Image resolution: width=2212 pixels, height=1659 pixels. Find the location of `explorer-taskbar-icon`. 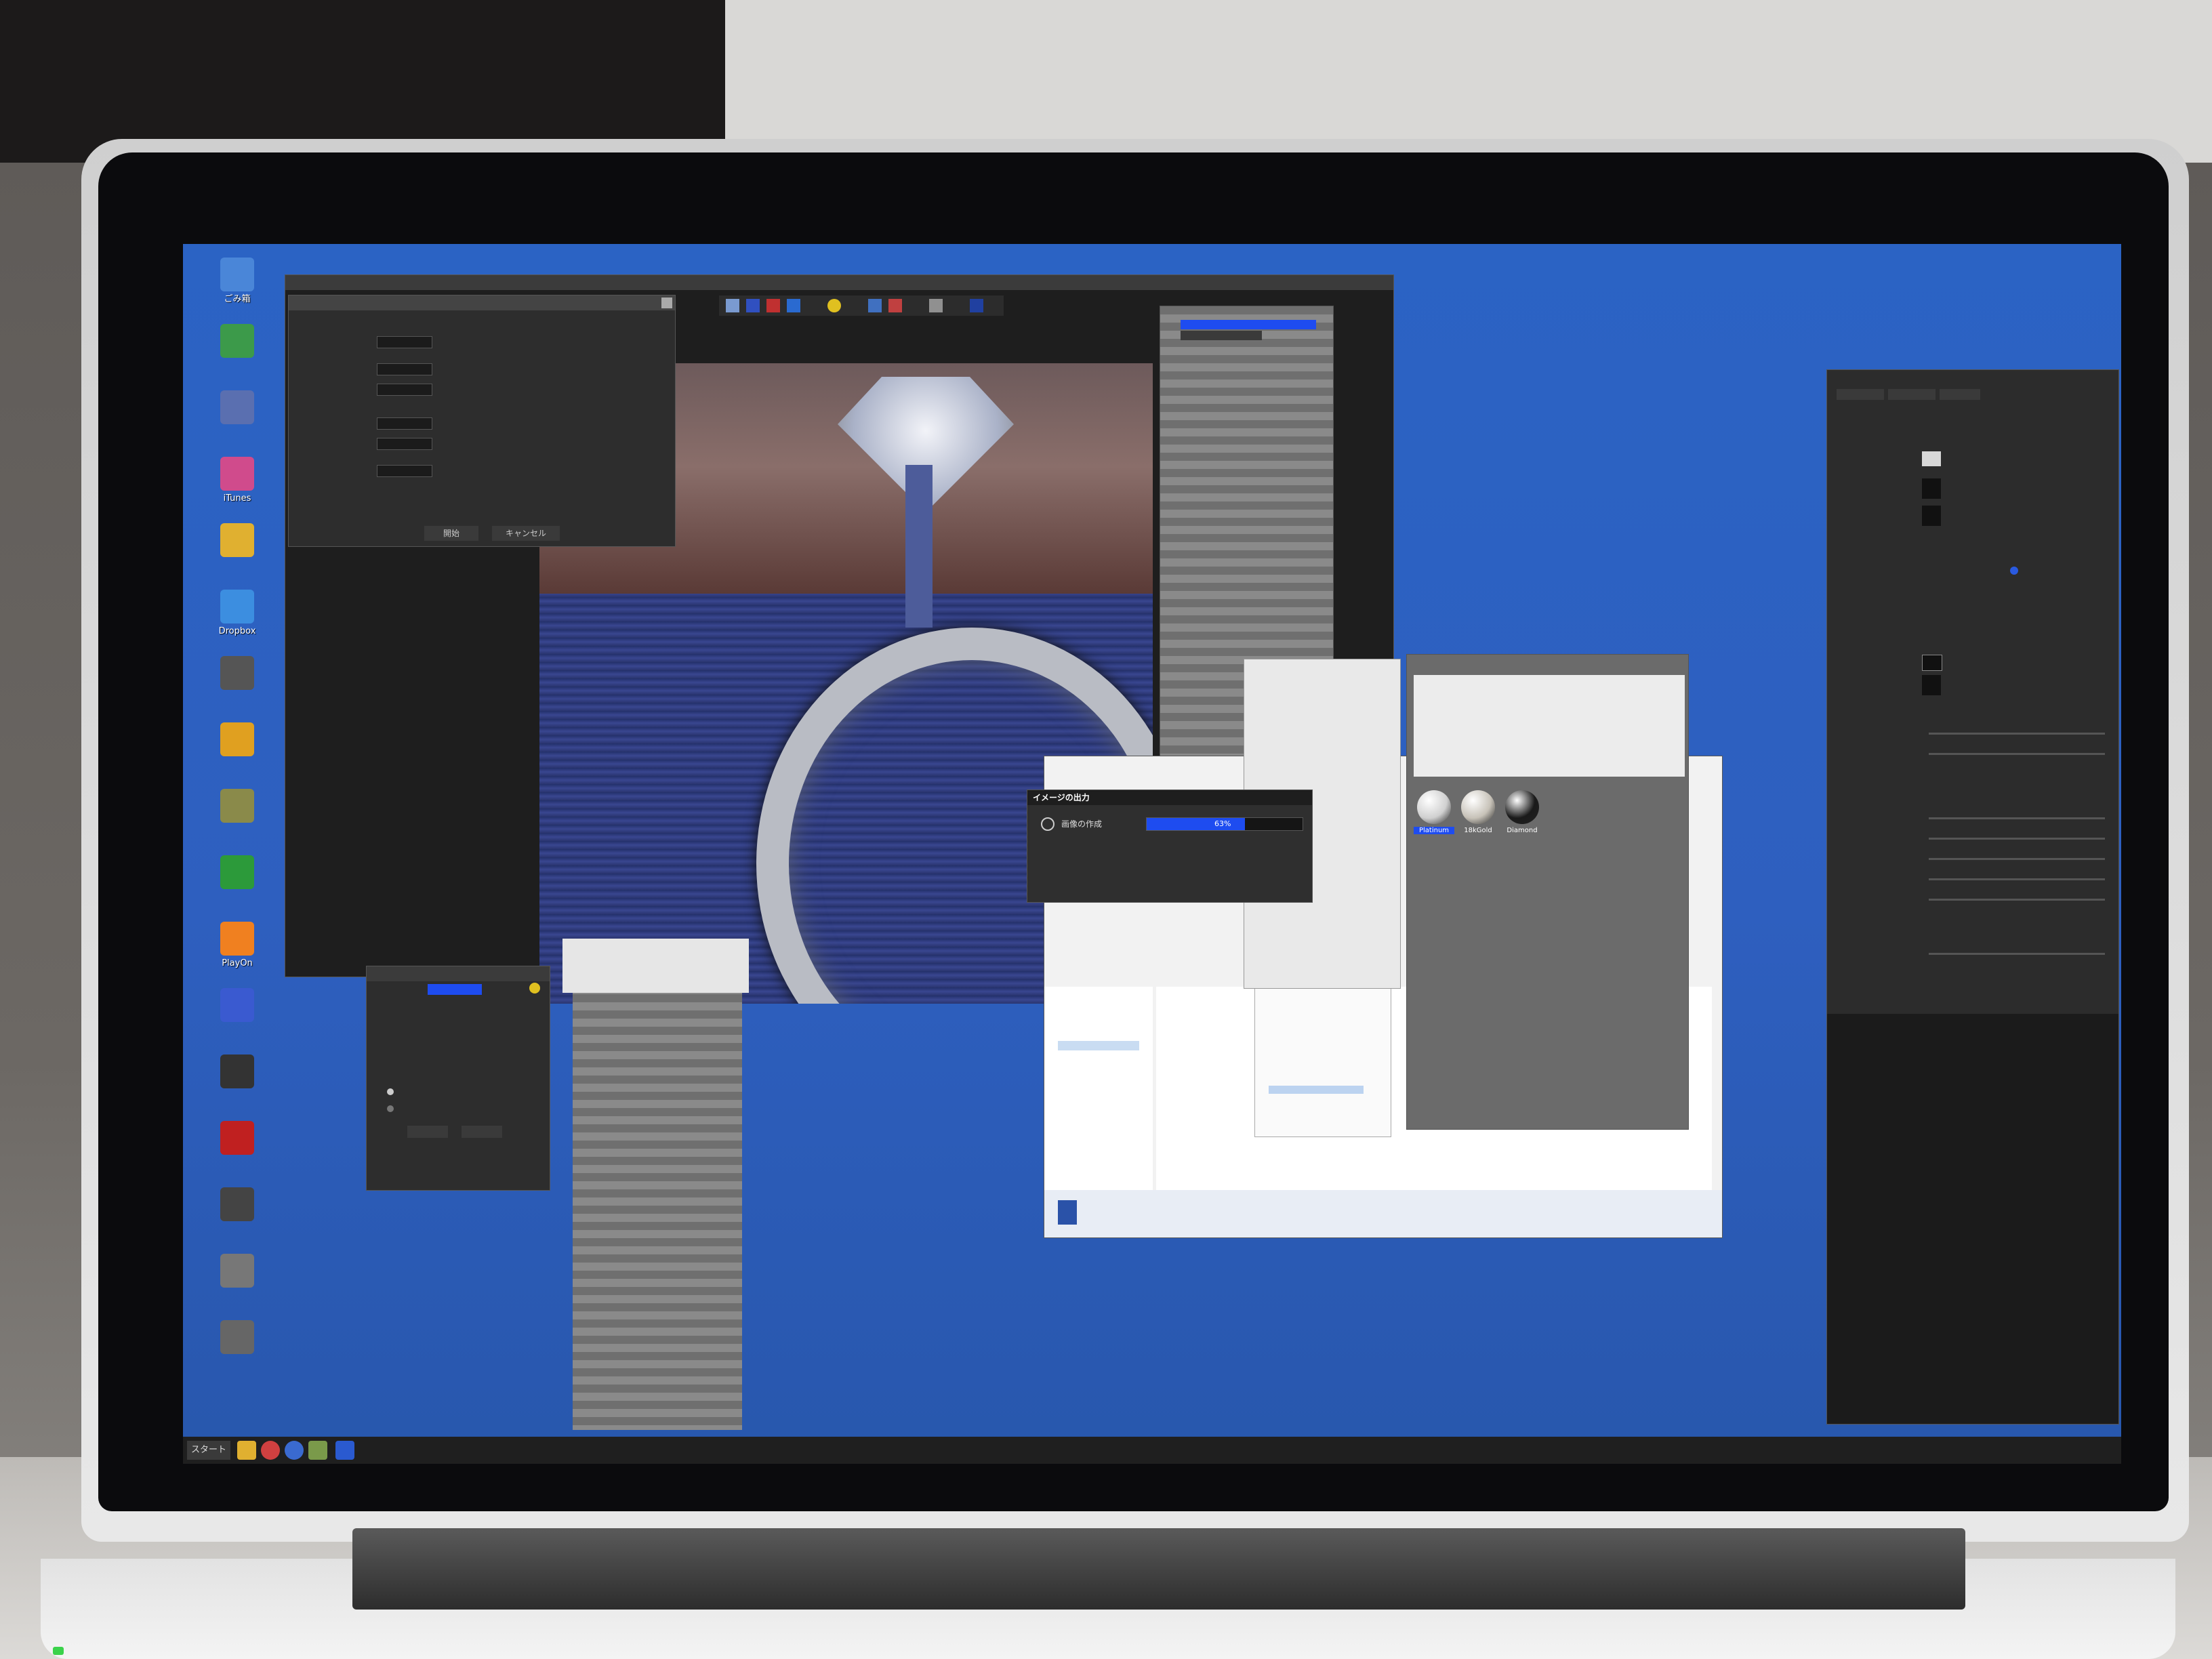

explorer-taskbar-icon is located at coordinates (246, 1450).